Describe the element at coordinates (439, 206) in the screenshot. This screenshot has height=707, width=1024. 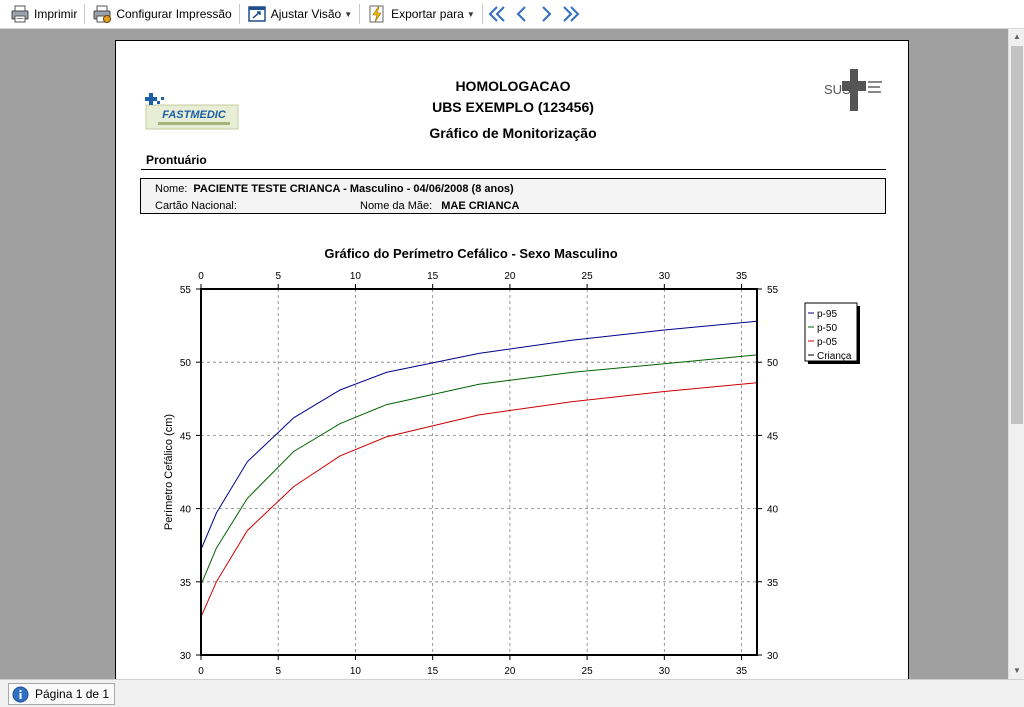
I see `mother-name-group: Nome da Mãe: MAE CRIANCA` at that location.